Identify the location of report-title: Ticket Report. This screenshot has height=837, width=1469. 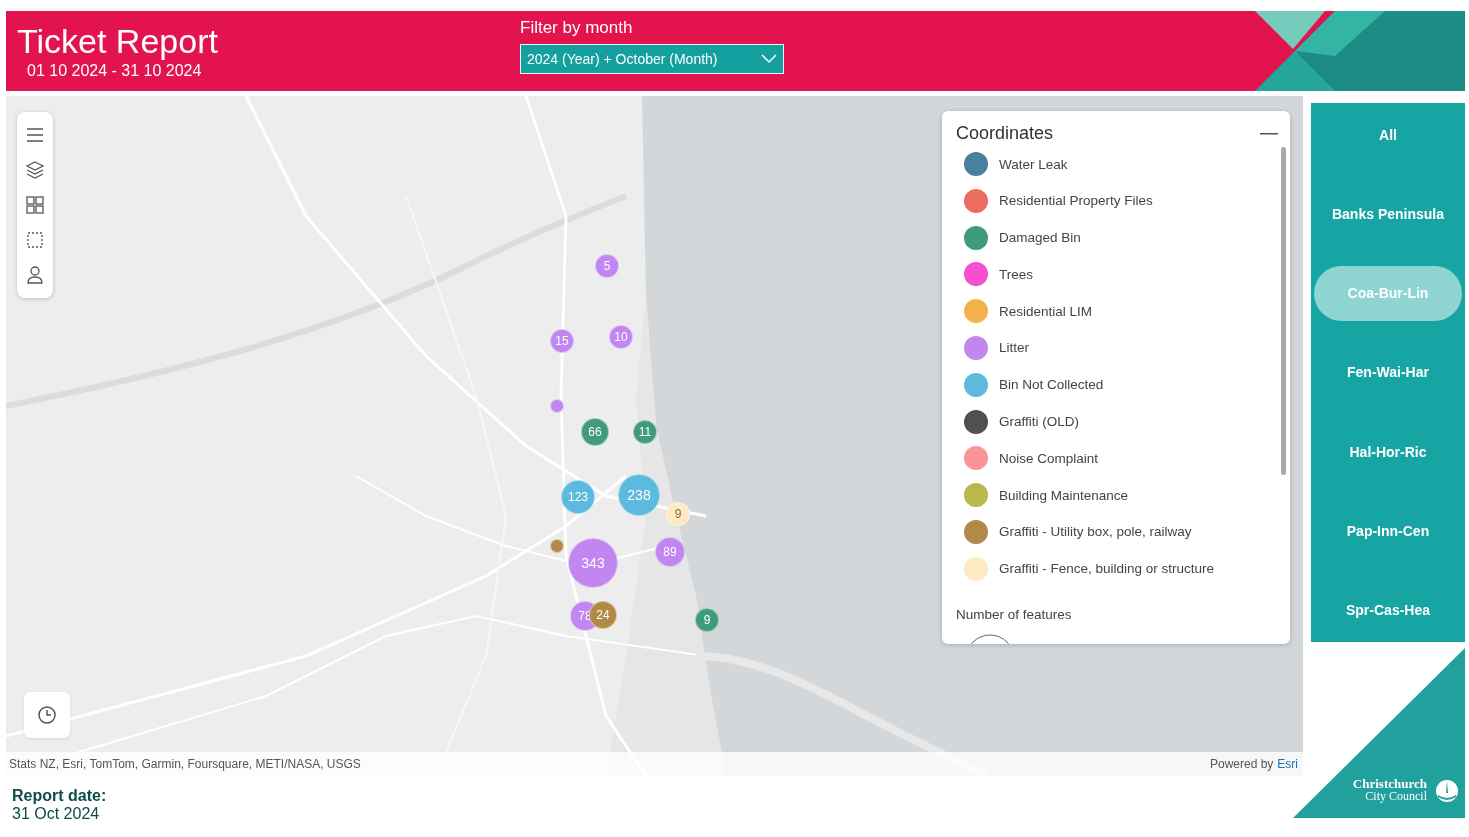
(118, 41).